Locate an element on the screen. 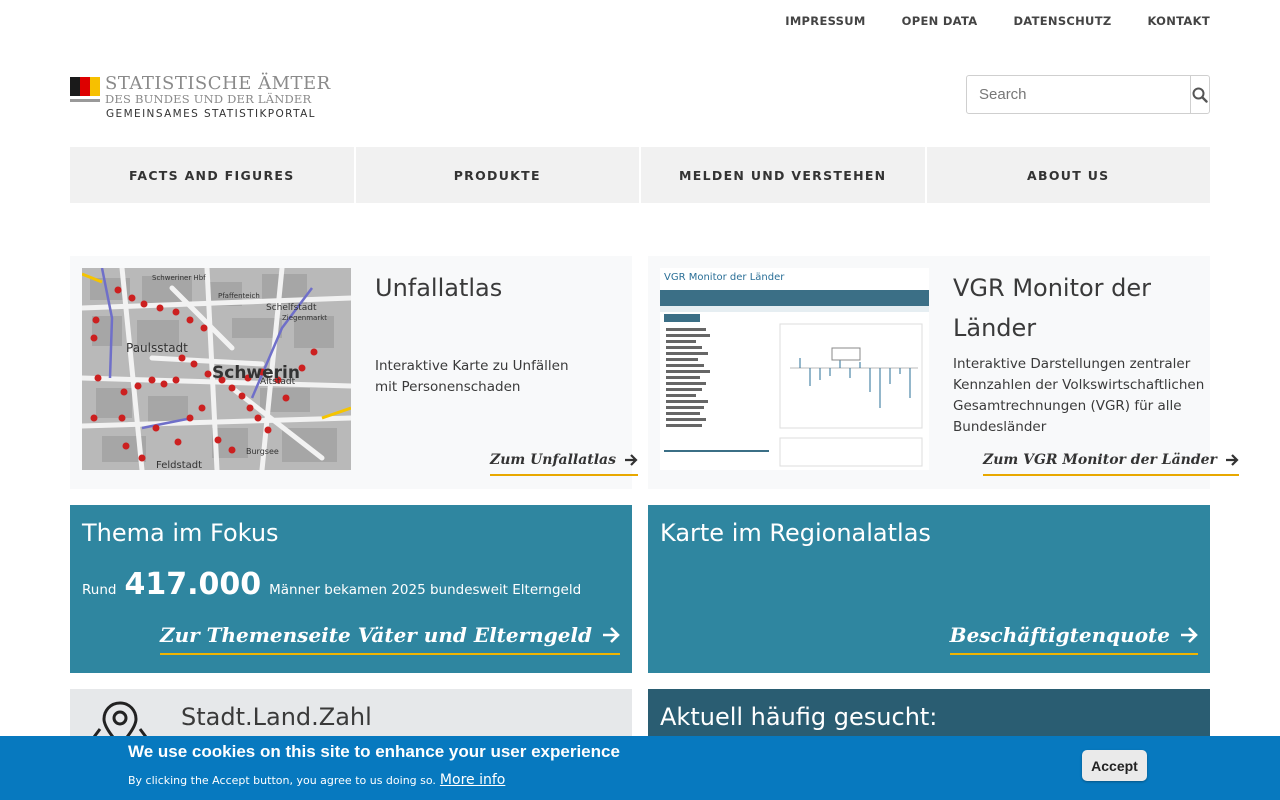 The width and height of the screenshot is (1280, 800). card-title-vgr-monitor: VGR Monitor der Länder is located at coordinates (1052, 308).